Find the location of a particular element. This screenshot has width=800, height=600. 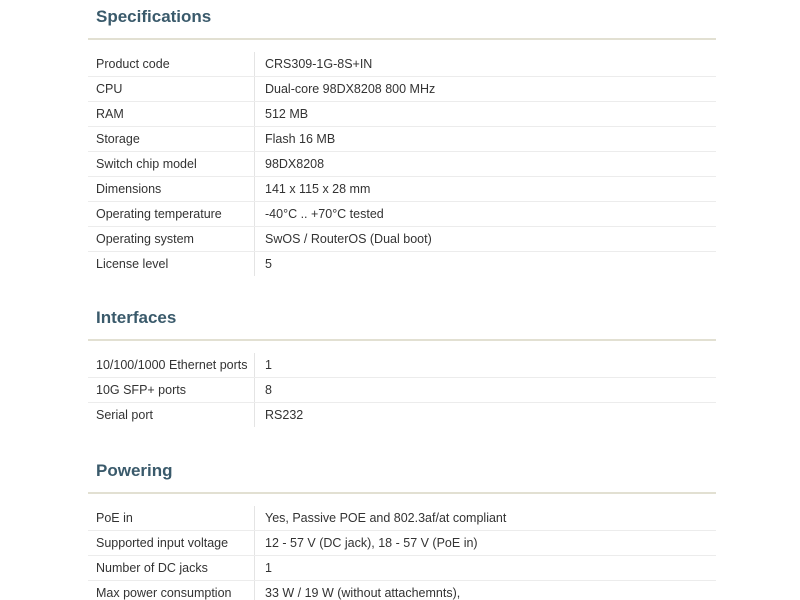

table-row: 10G SFP+ ports 8 is located at coordinates (402, 390).